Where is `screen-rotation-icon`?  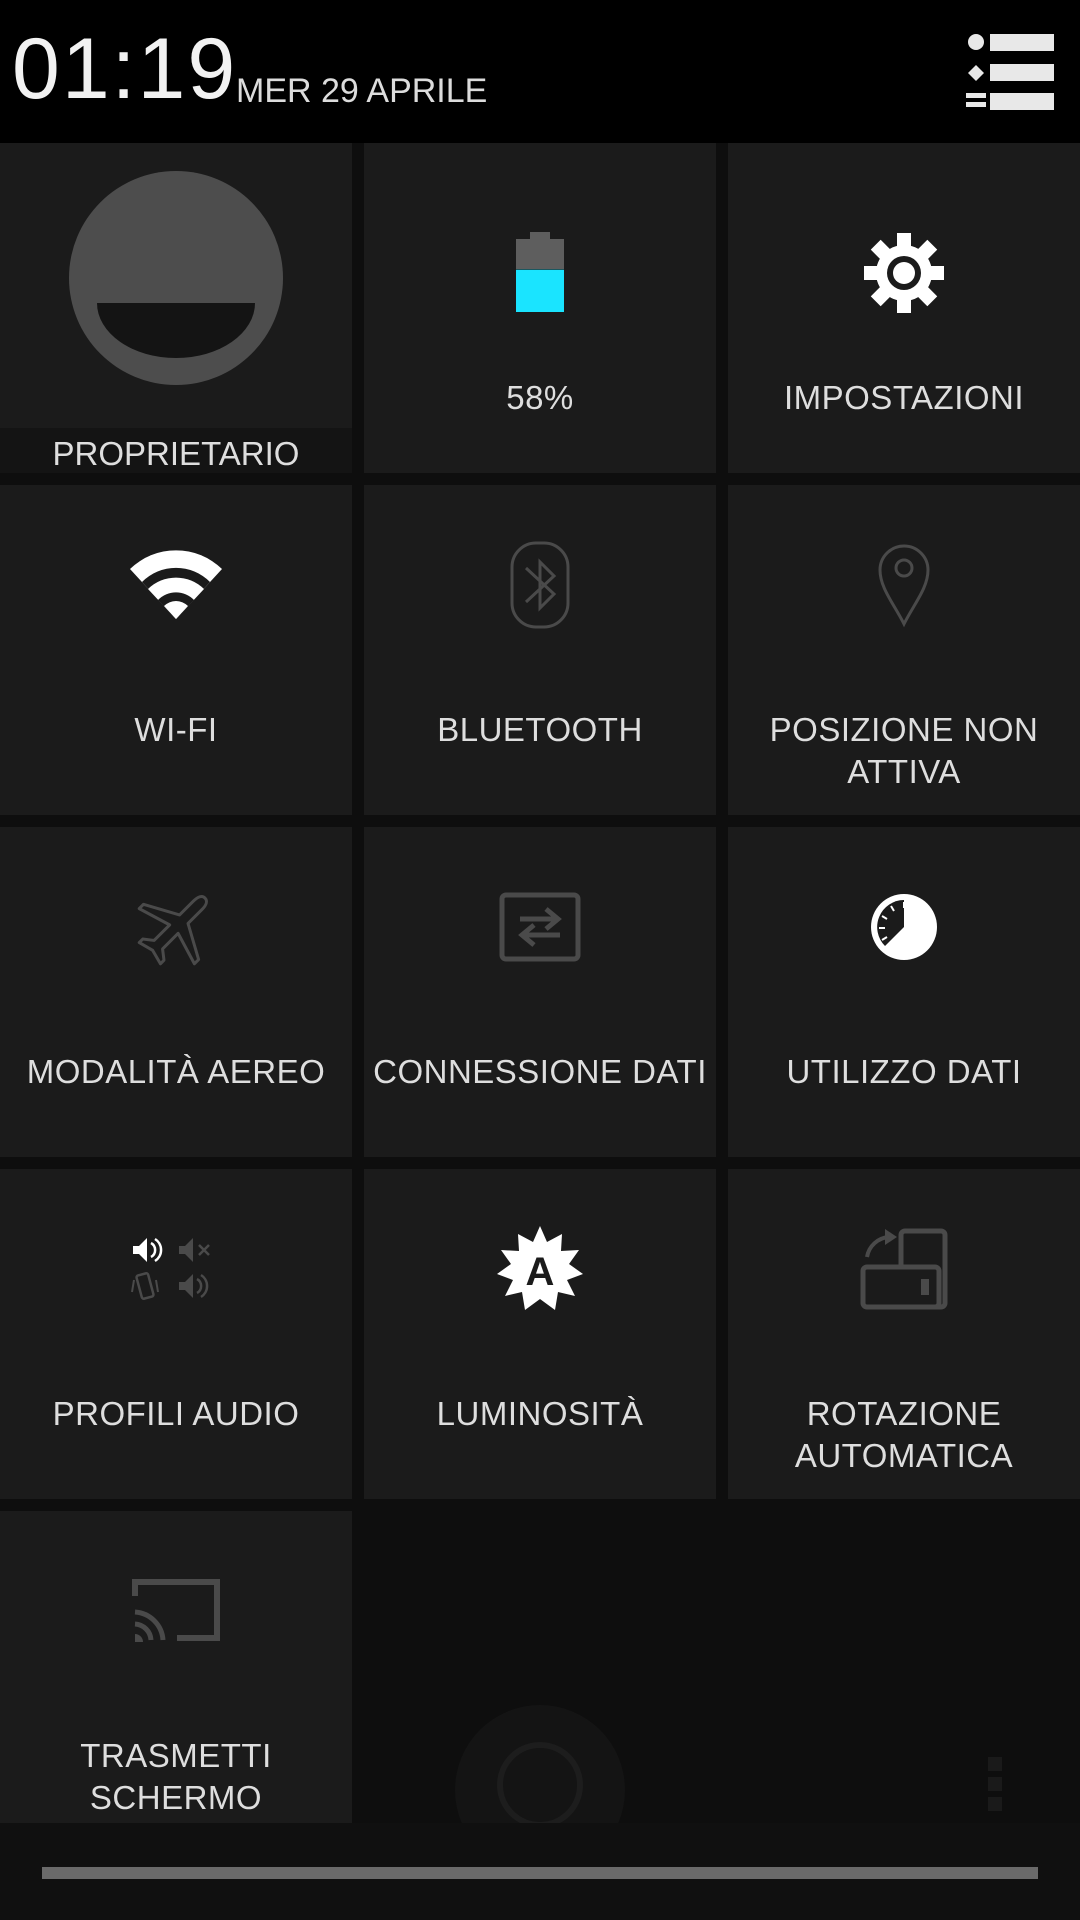 screen-rotation-icon is located at coordinates (904, 1269).